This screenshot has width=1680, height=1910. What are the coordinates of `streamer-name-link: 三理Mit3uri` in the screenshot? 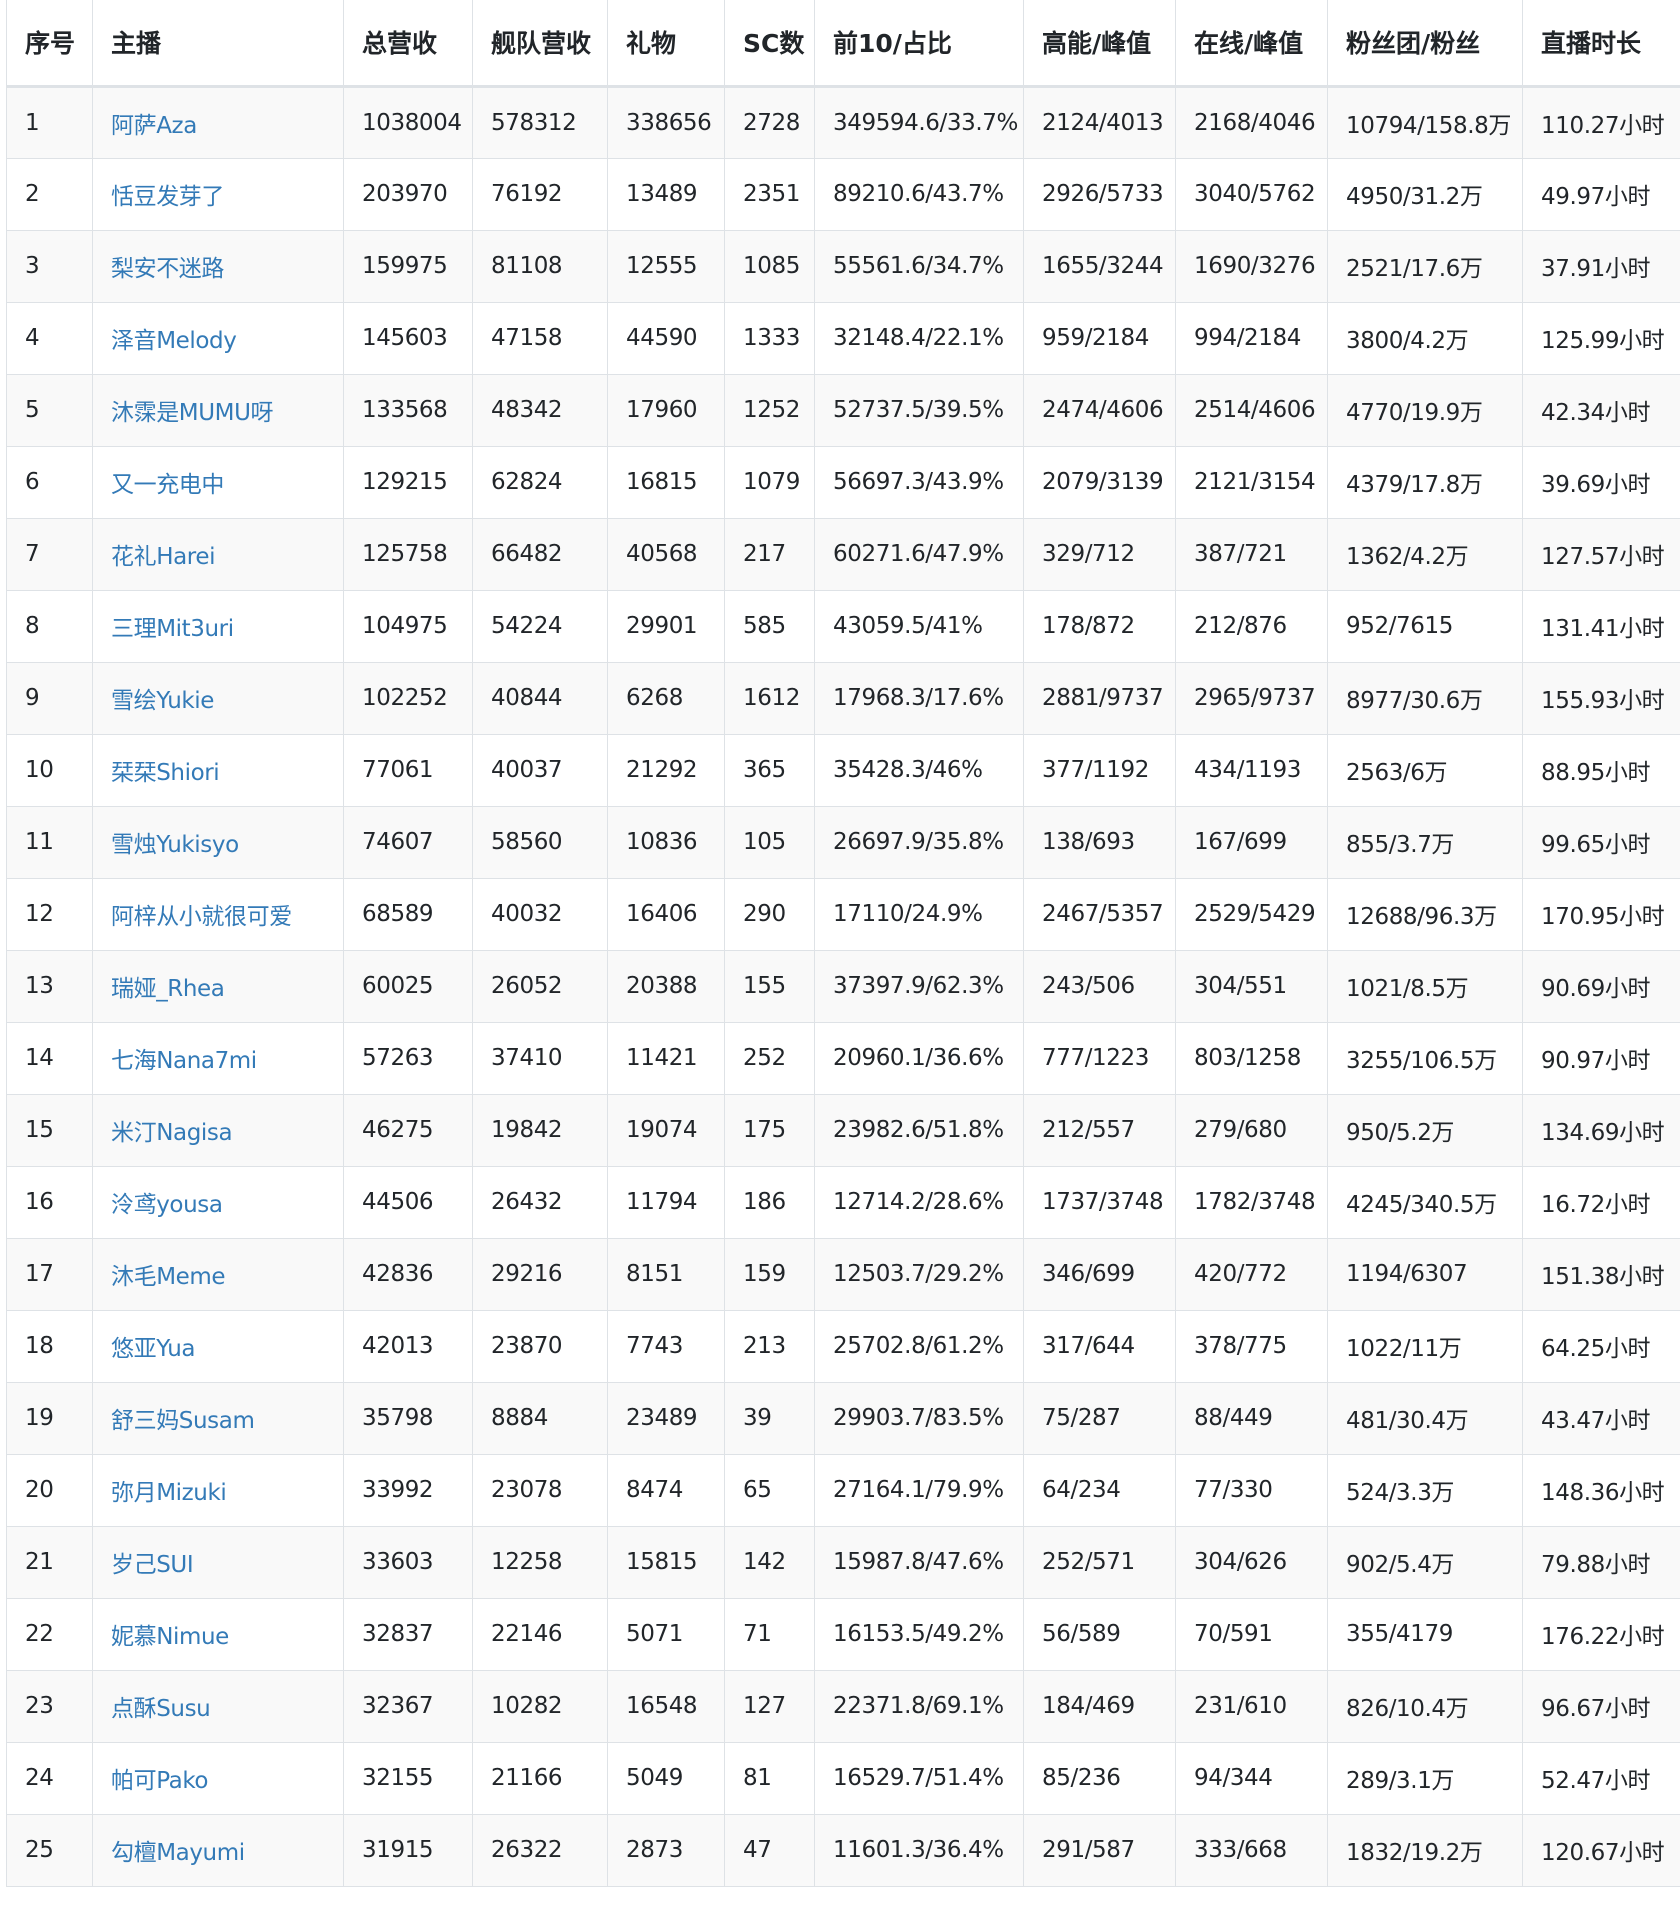 It's located at (172, 629).